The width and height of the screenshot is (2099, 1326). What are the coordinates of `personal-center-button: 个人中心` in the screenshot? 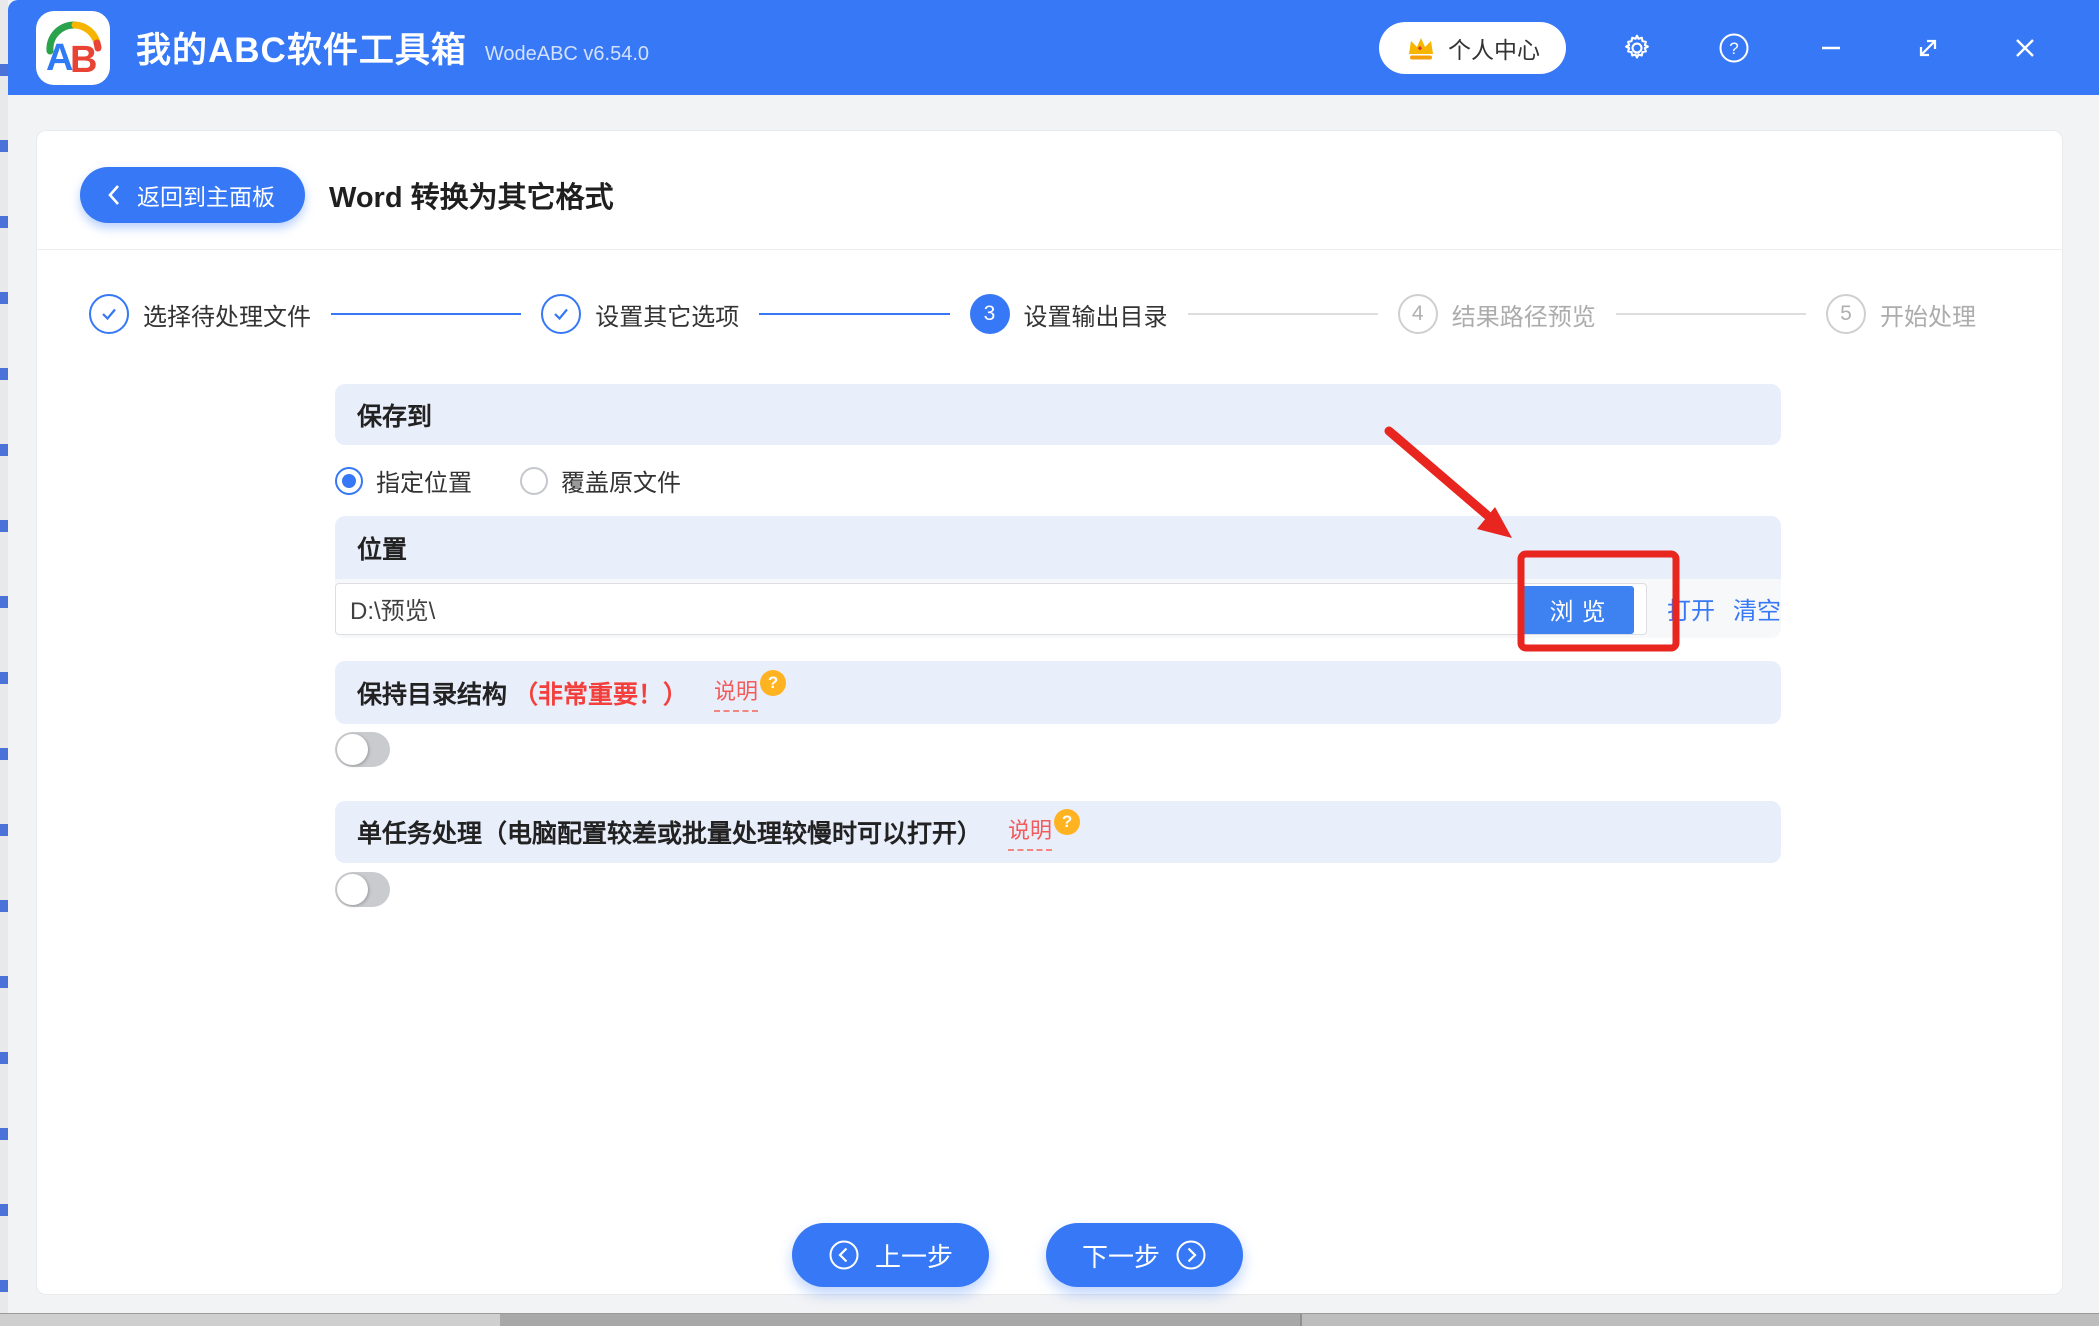 It's located at (1472, 47).